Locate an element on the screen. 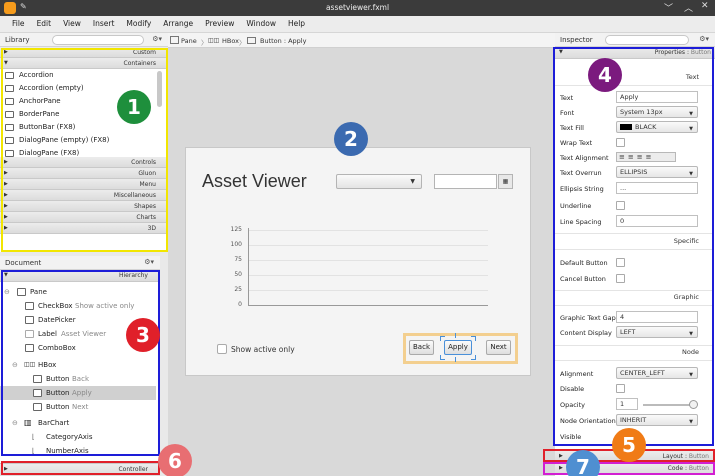 The image size is (715, 476). show-active-label: Show active only is located at coordinates (263, 349).